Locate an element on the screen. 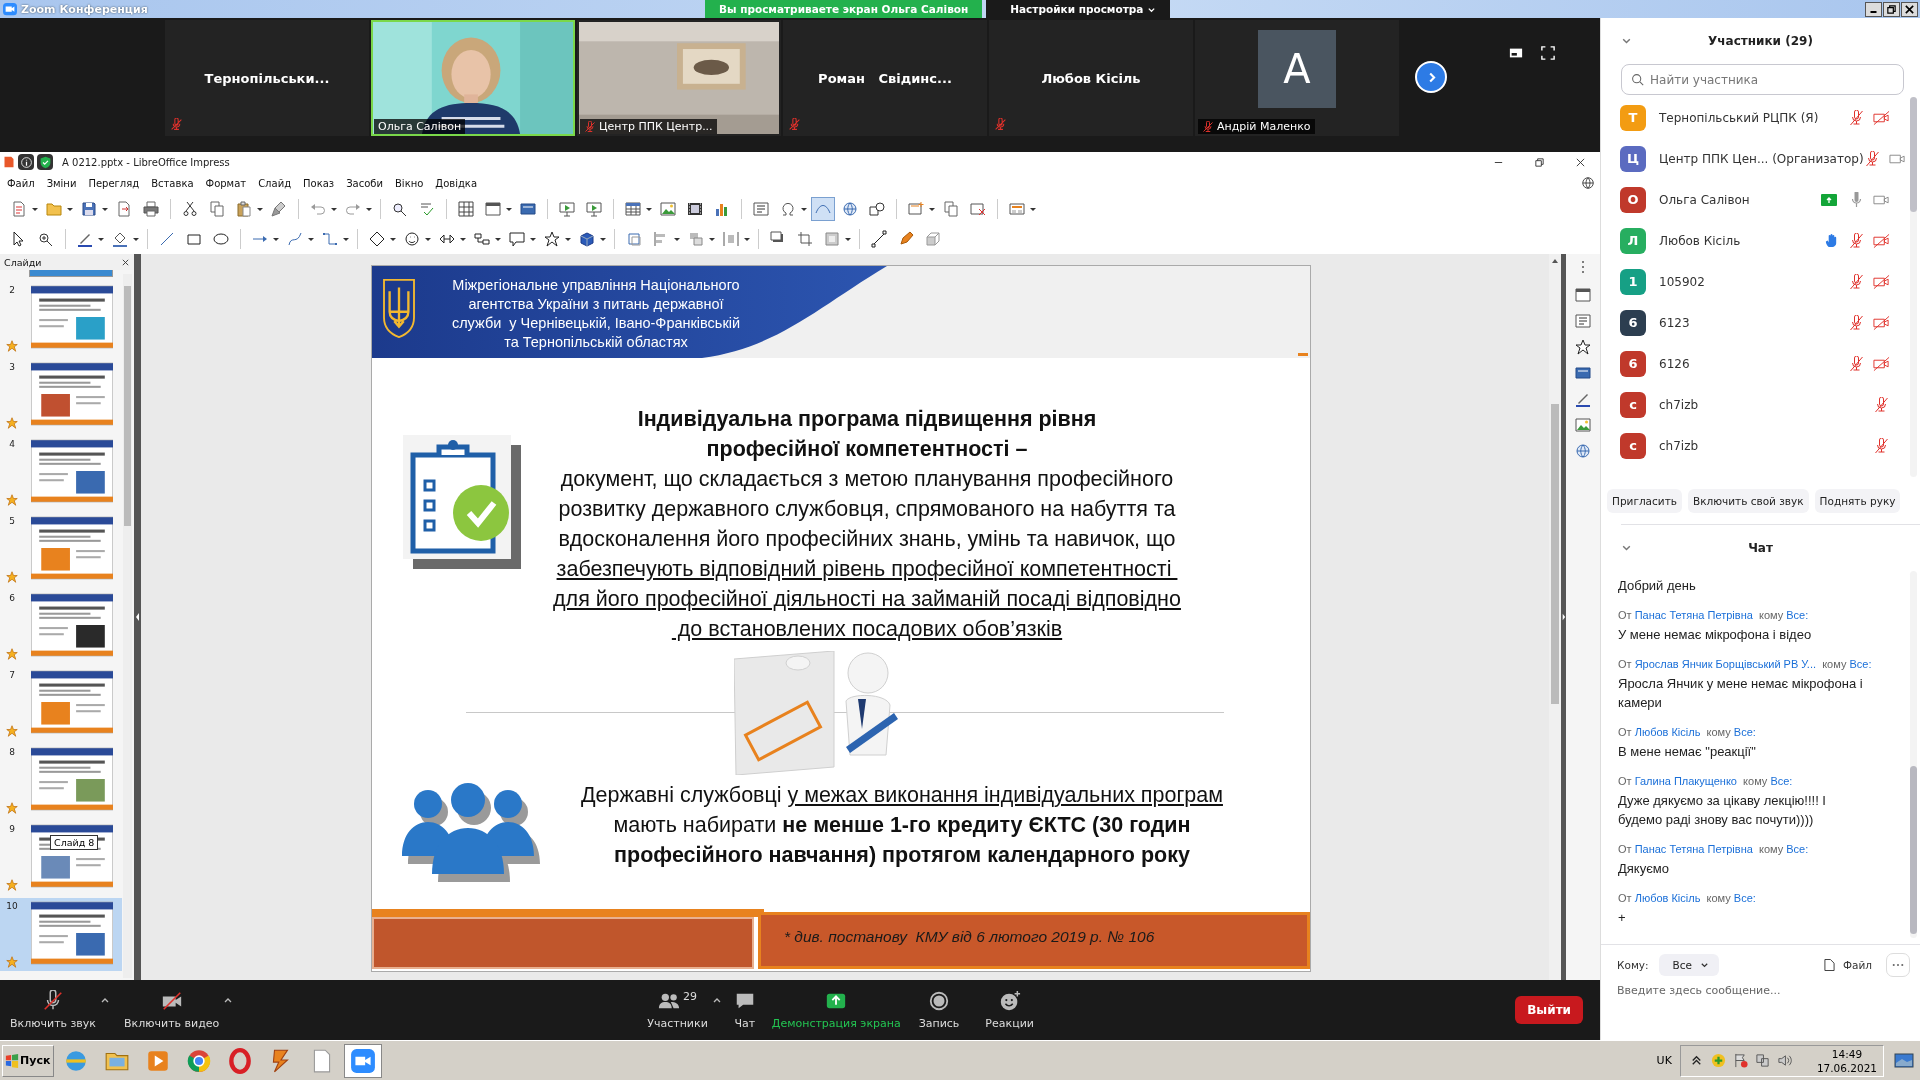  star-icon is located at coordinates (1583, 347).